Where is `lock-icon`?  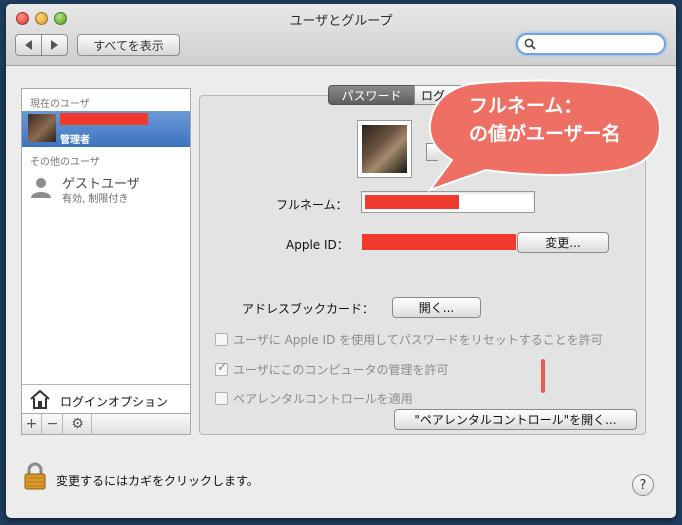 lock-icon is located at coordinates (35, 476).